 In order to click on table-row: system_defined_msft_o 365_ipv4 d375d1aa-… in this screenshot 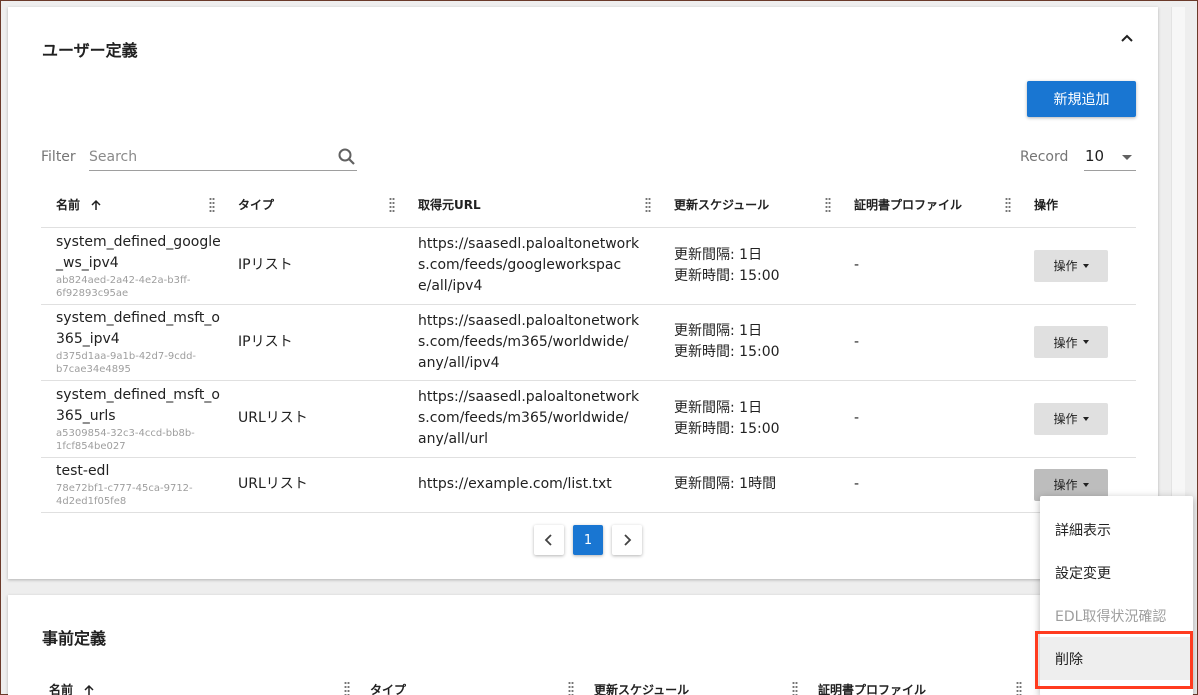, I will do `click(588, 342)`.